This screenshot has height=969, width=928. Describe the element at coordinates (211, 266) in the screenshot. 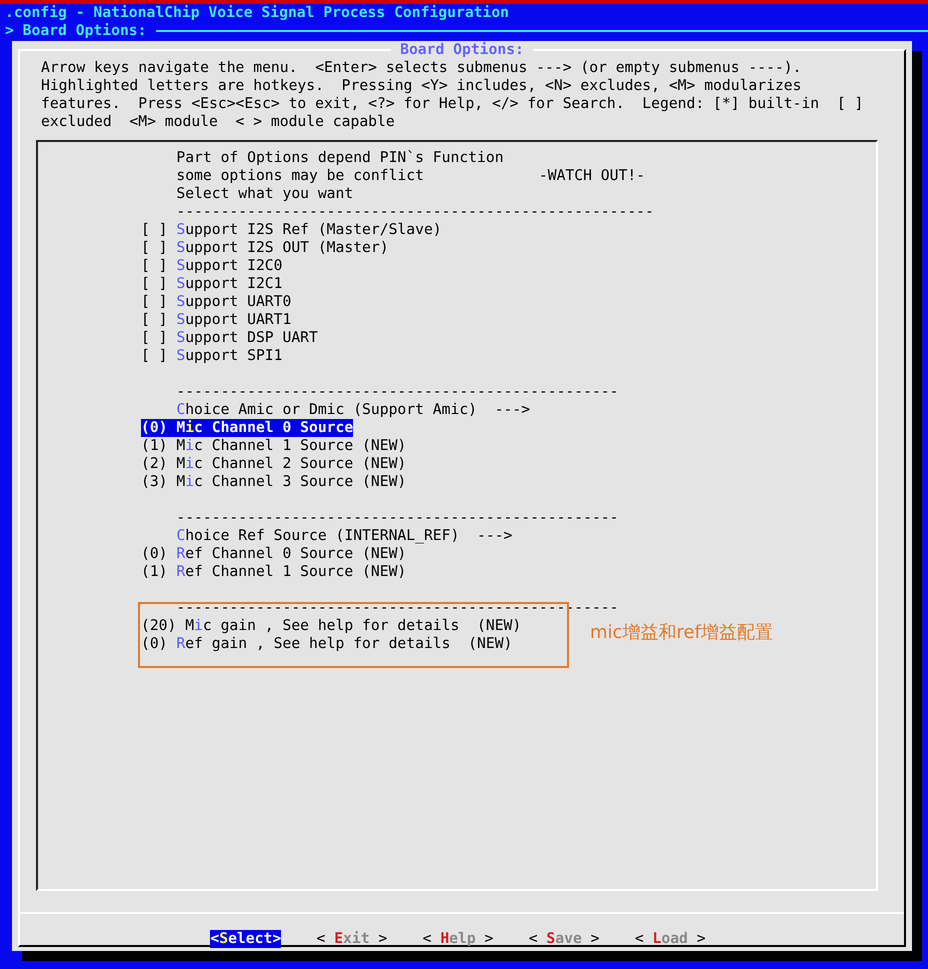

I see `menu-item: [ ] Support I2C0` at that location.